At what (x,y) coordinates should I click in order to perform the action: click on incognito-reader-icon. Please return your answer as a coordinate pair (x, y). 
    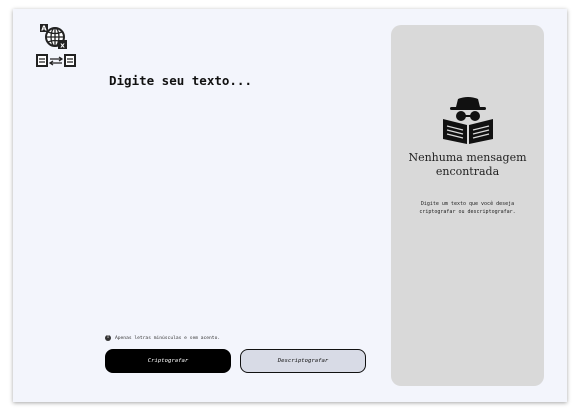
    Looking at the image, I should click on (468, 120).